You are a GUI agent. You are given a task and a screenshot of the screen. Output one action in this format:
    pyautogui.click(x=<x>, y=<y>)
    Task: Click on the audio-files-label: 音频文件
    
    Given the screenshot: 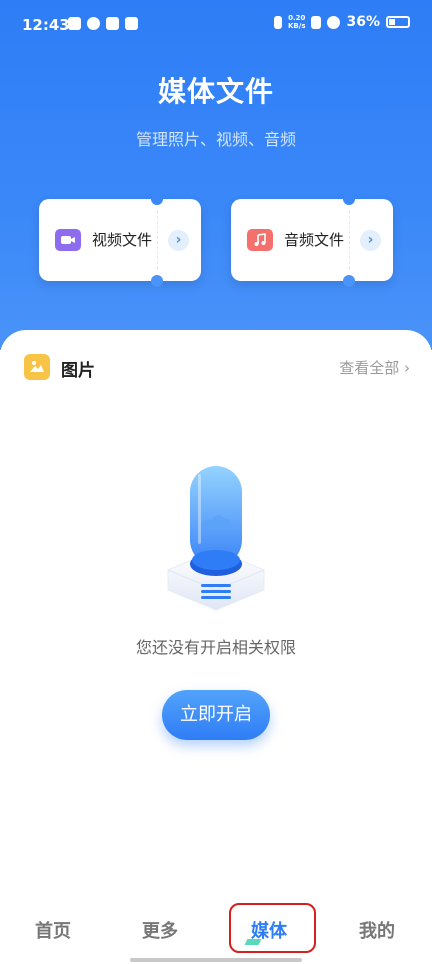 What is the action you would take?
    pyautogui.click(x=314, y=240)
    